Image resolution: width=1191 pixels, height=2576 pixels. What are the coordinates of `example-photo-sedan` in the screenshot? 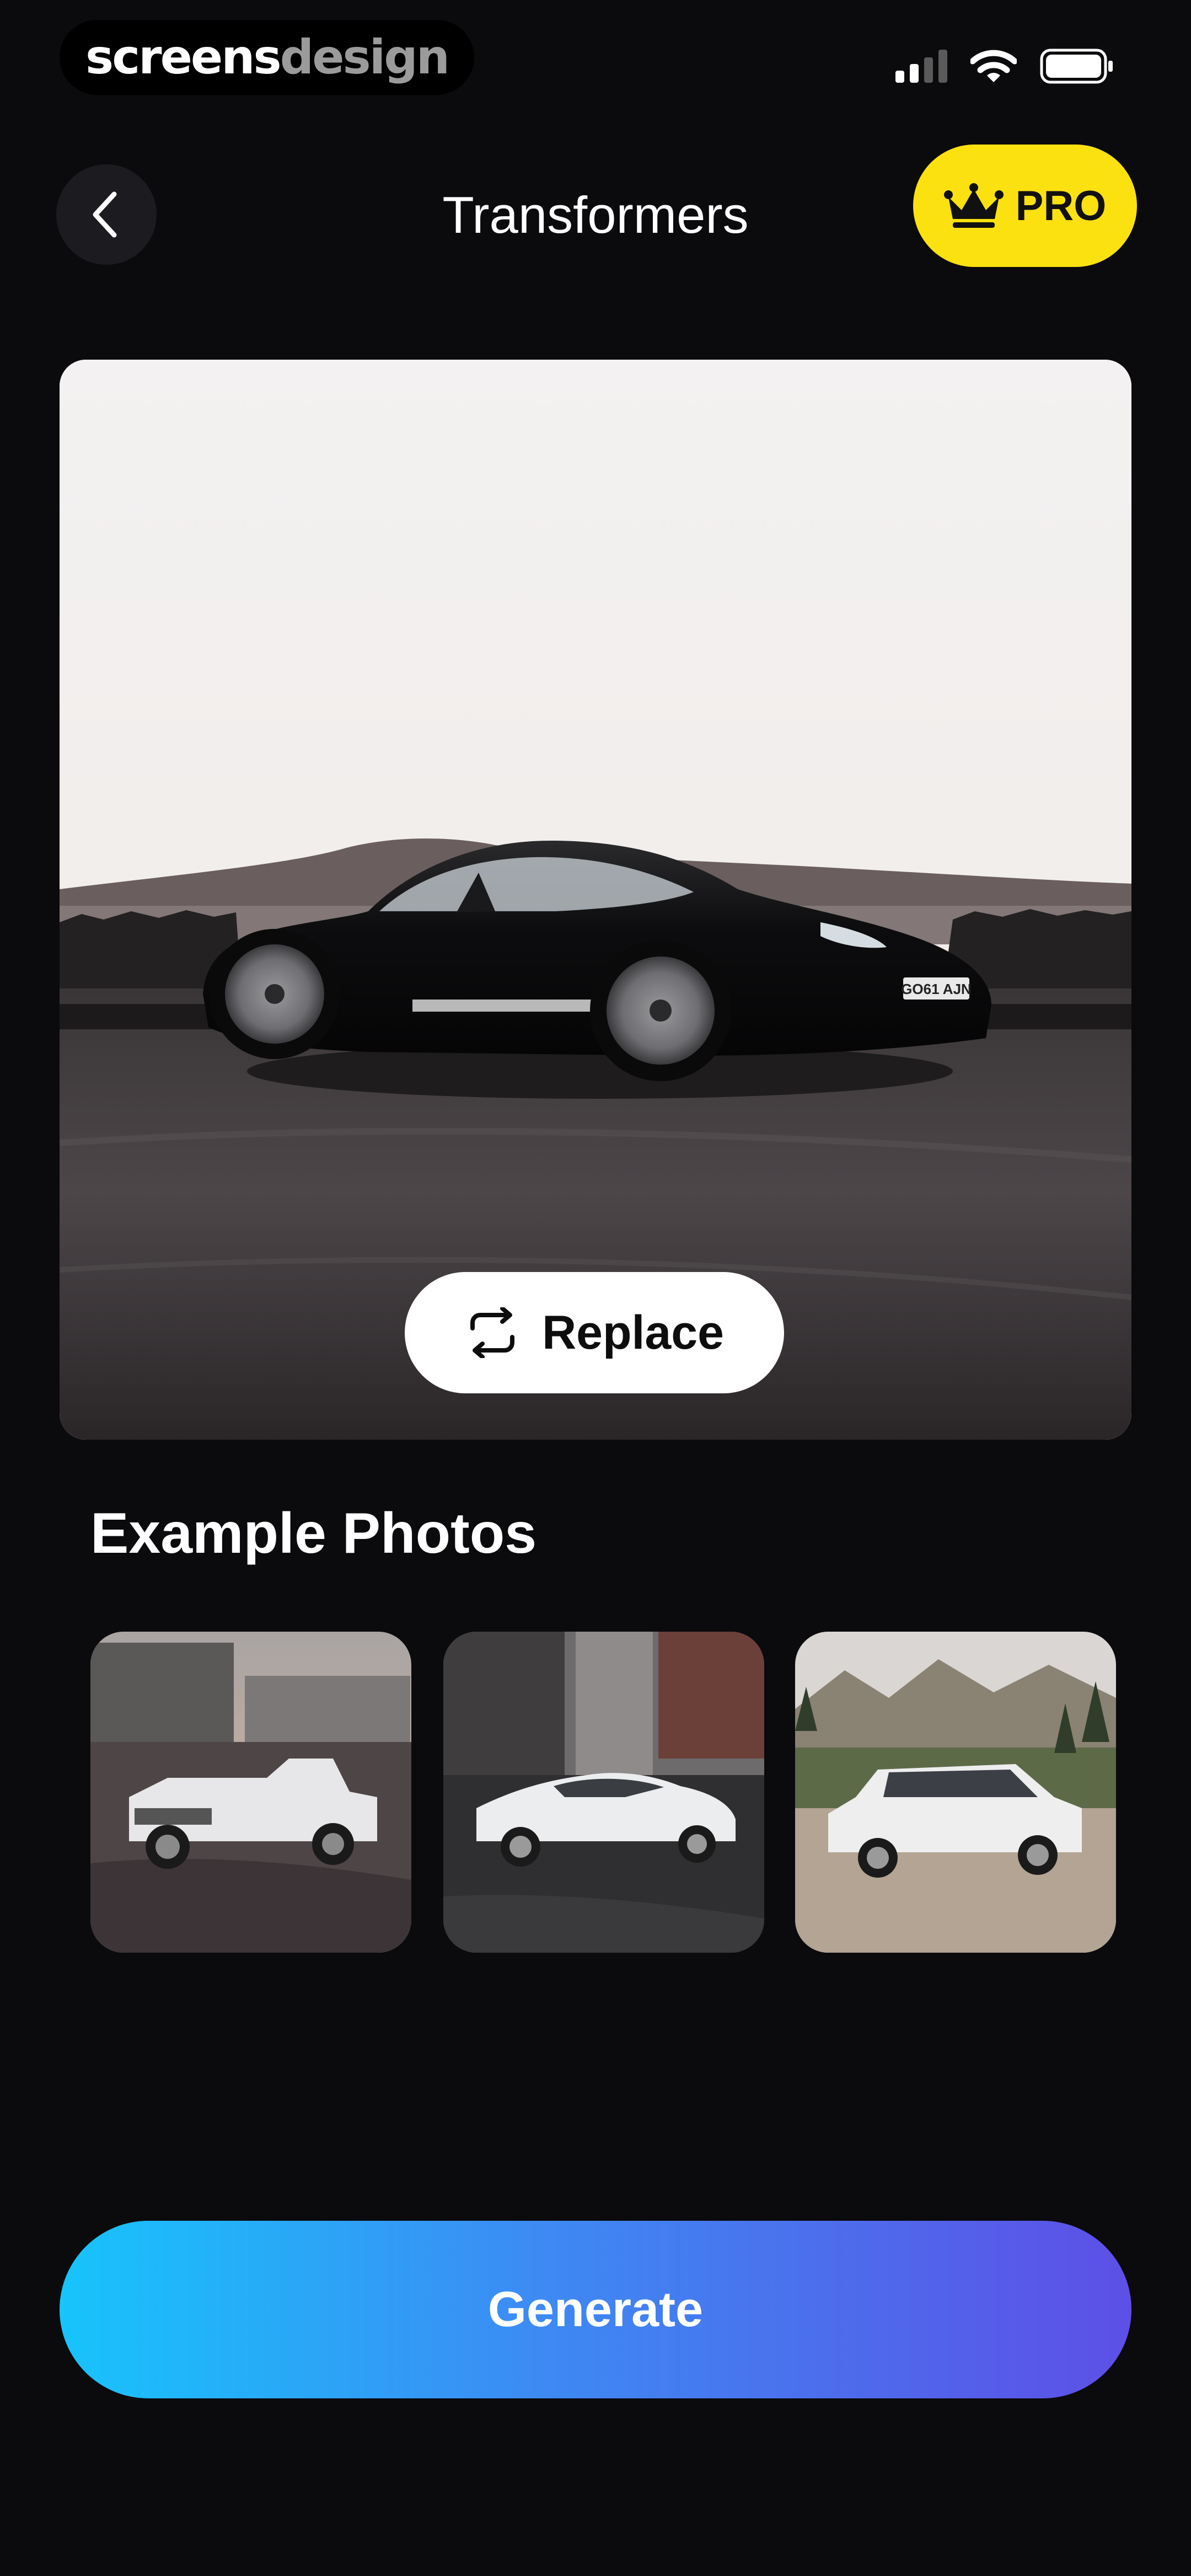 It's located at (603, 1792).